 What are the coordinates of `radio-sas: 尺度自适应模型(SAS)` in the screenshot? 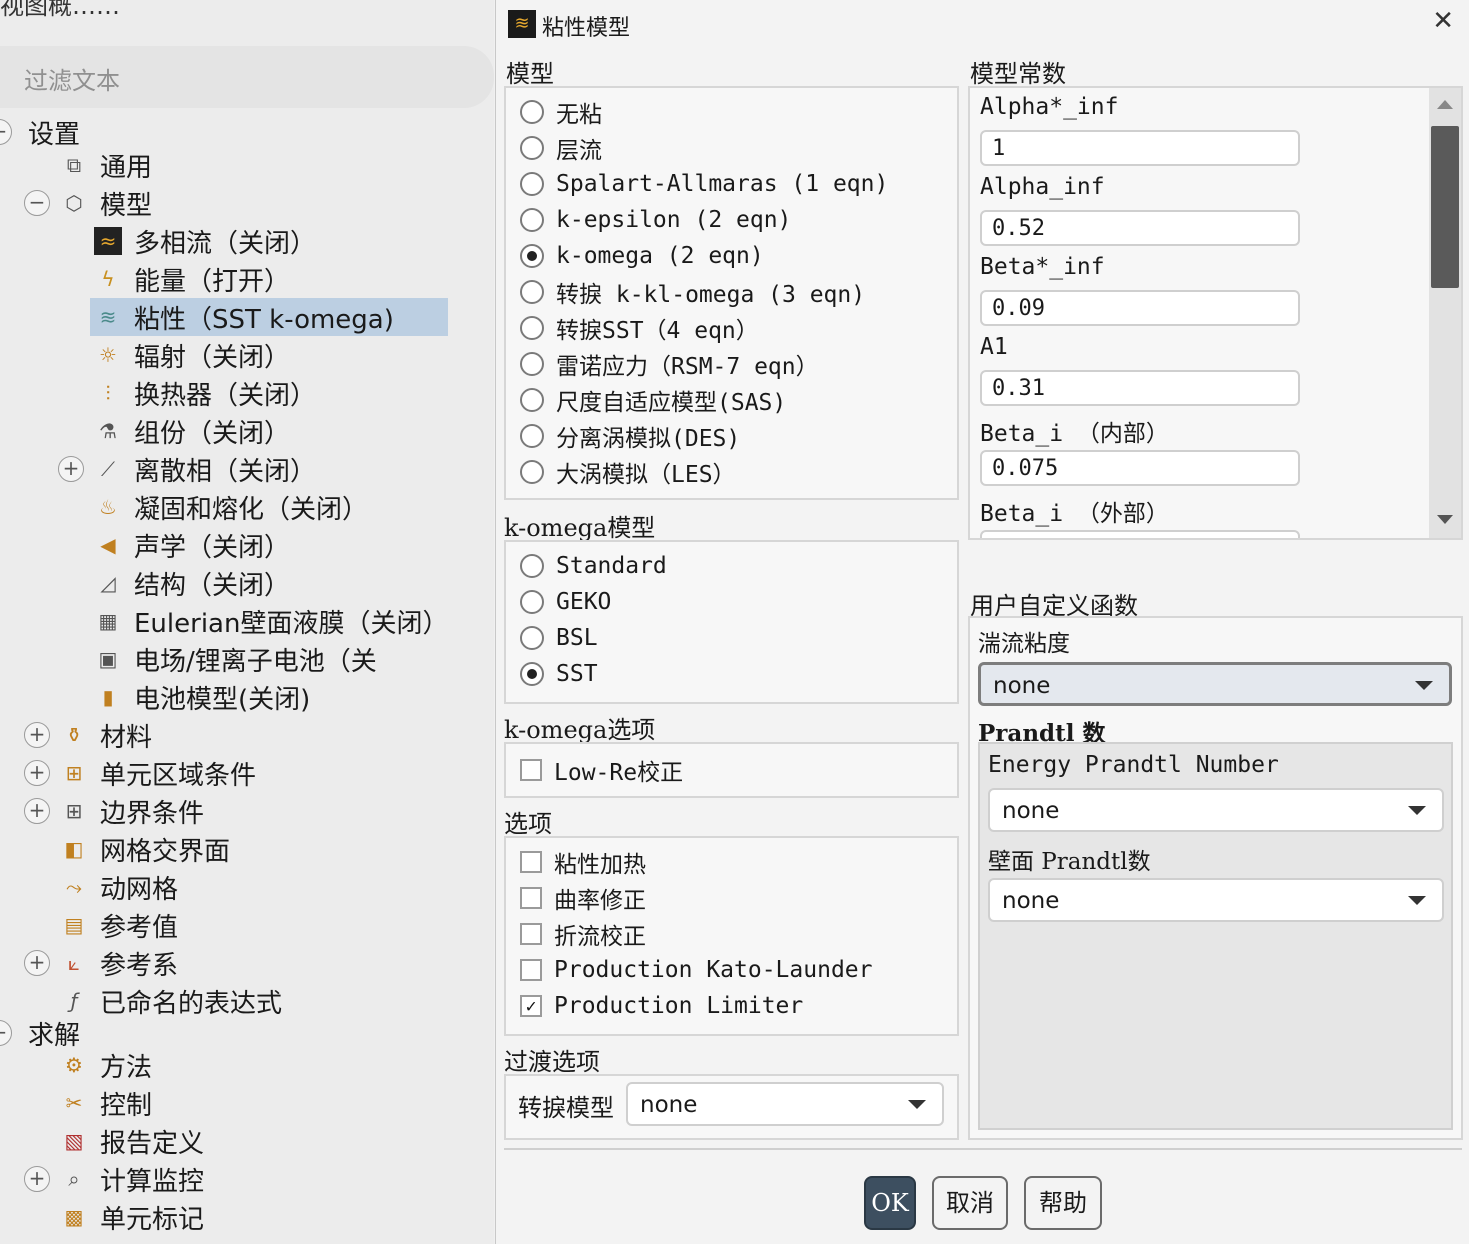 It's located at (653, 400).